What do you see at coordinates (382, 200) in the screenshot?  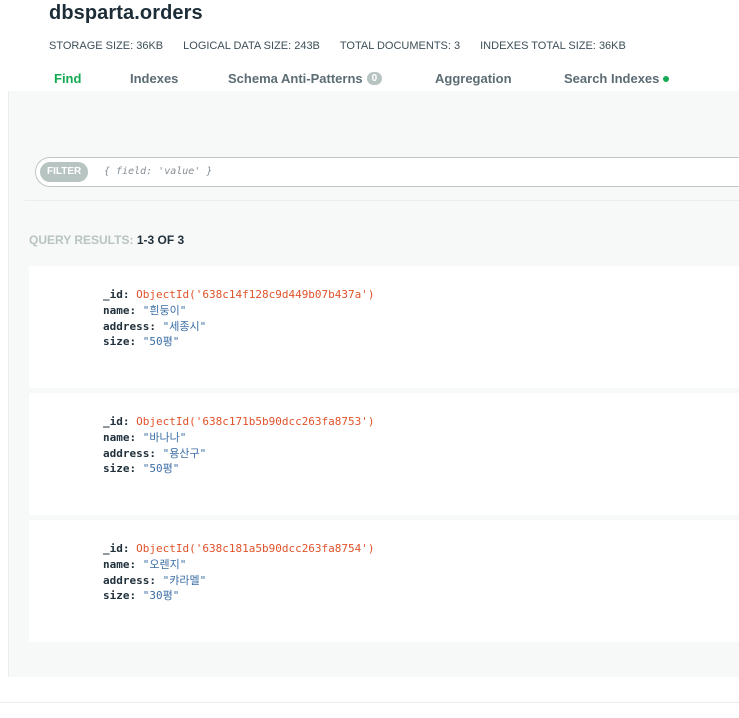 I see `divider` at bounding box center [382, 200].